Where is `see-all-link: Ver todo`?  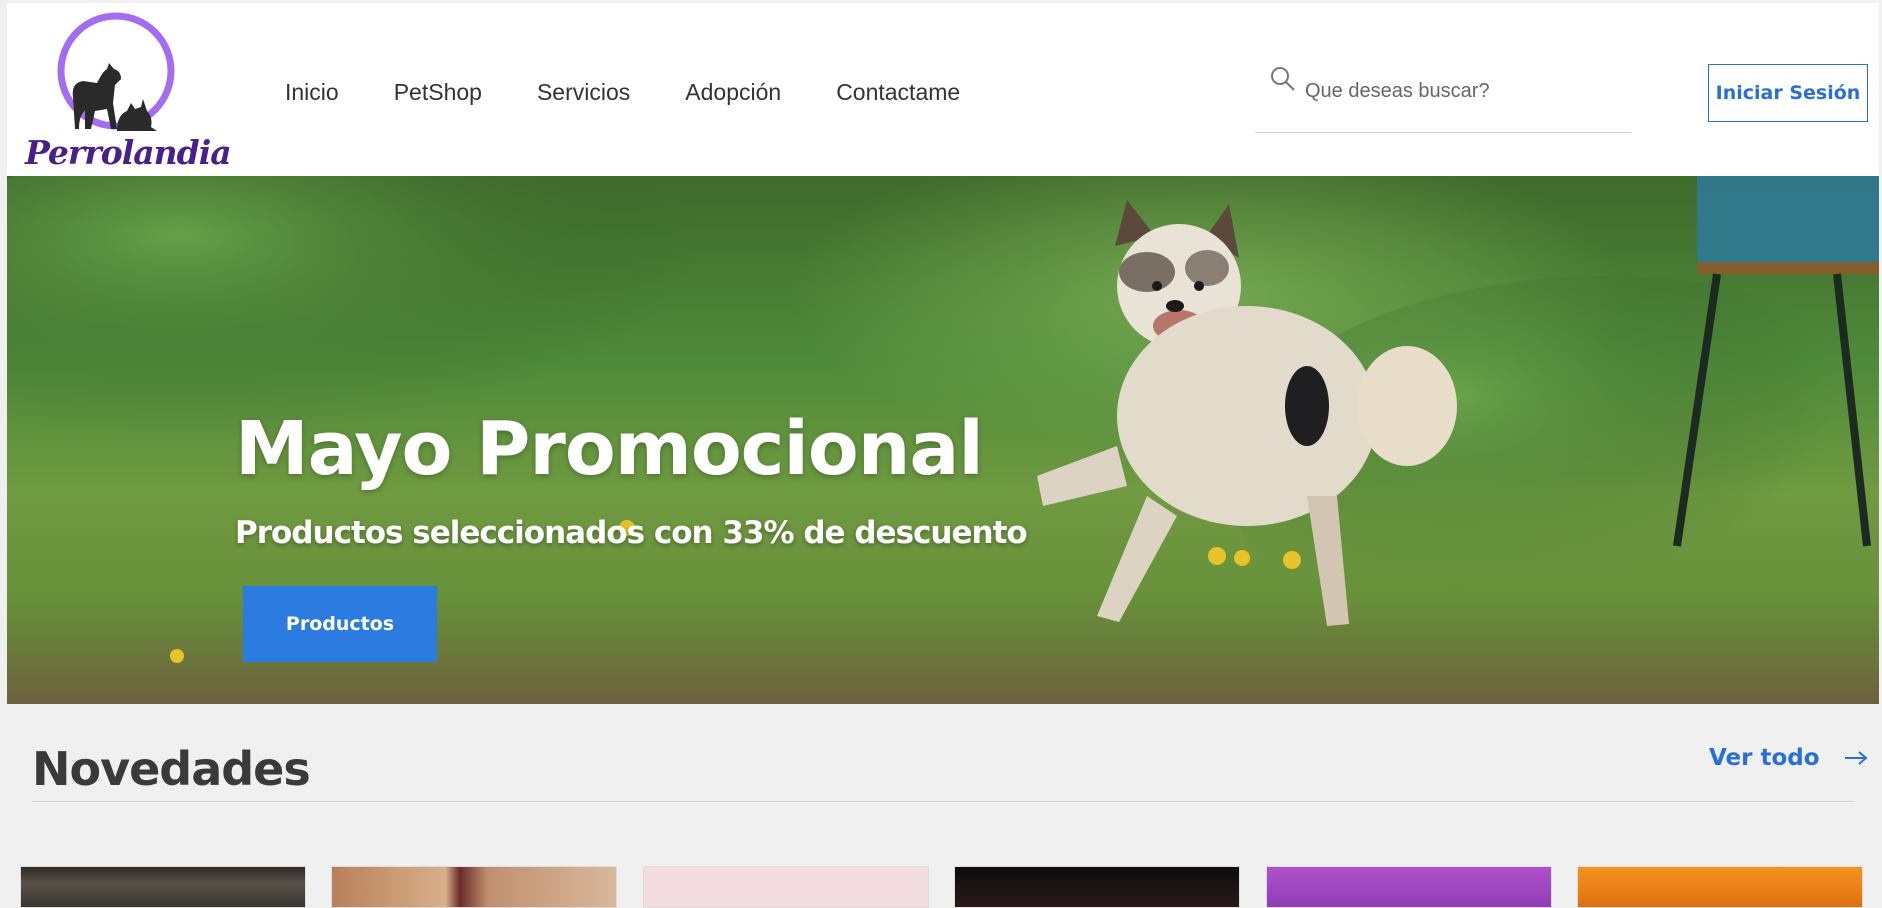
see-all-link: Ver todo is located at coordinates (1788, 758).